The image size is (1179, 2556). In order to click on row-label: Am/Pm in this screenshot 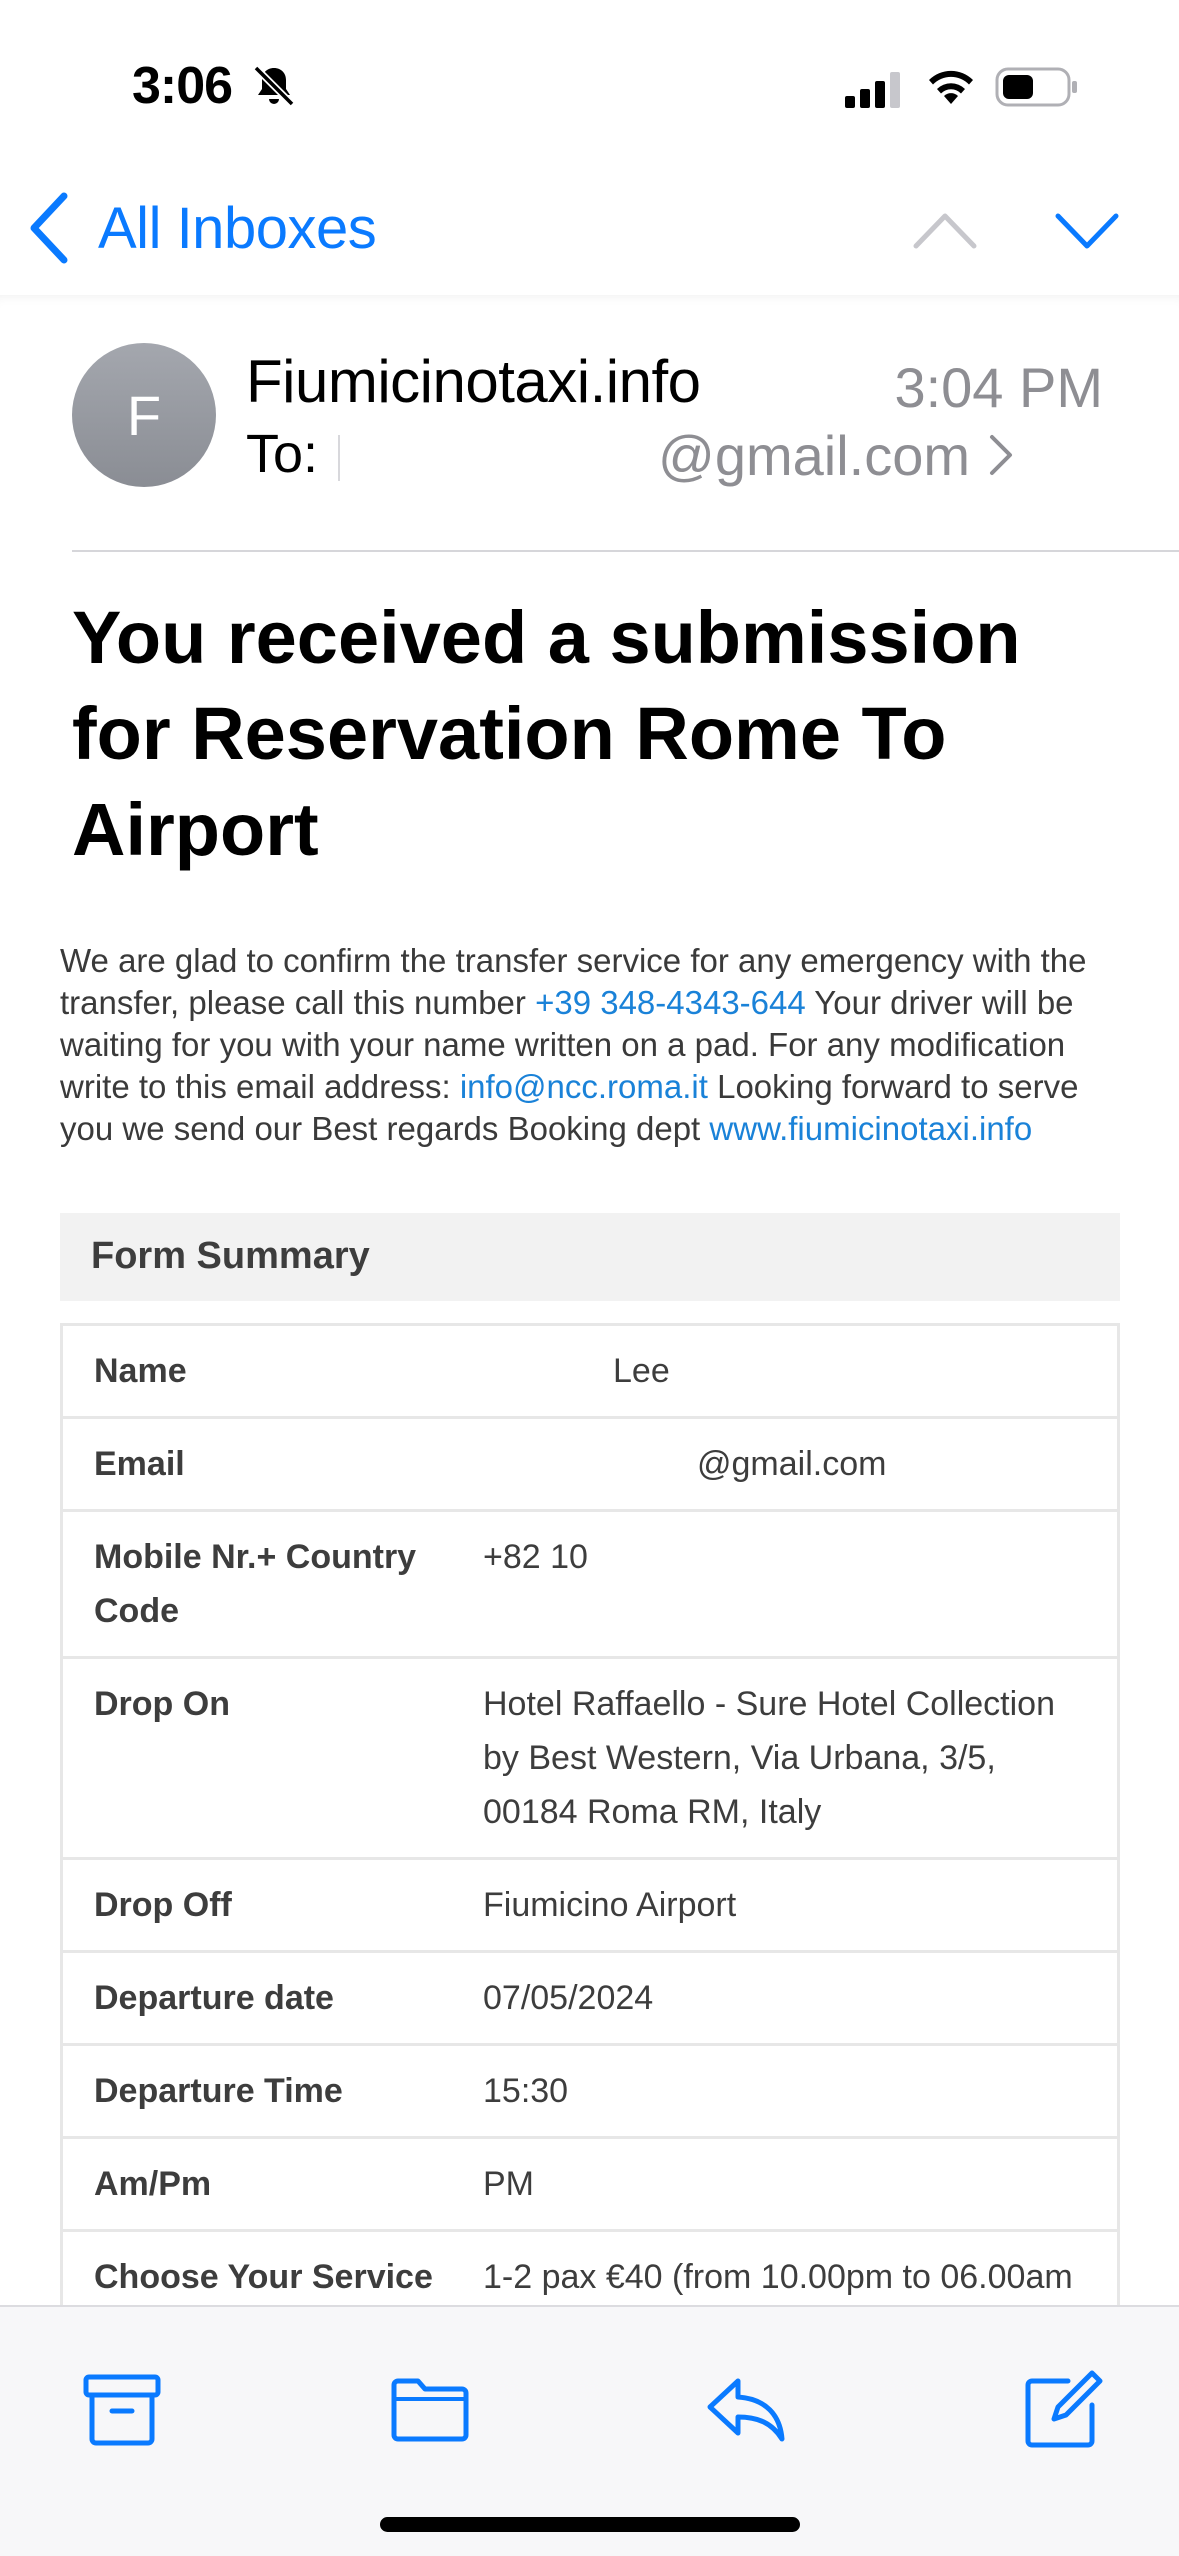, I will do `click(153, 2184)`.